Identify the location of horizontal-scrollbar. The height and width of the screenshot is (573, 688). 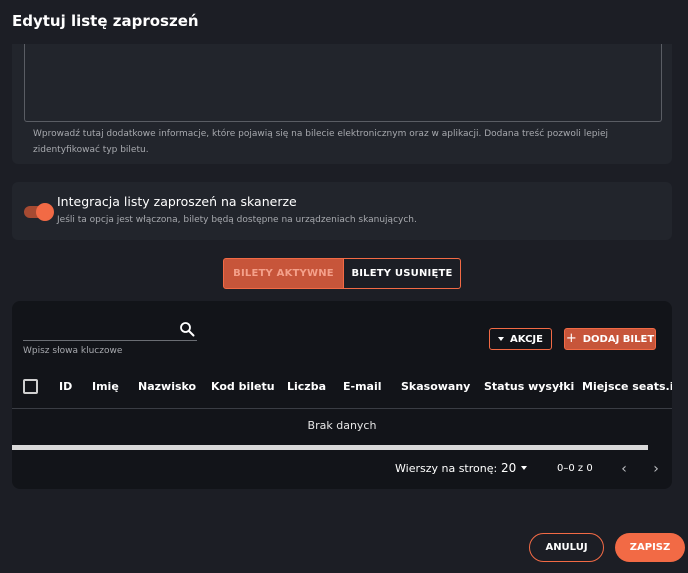
(330, 447).